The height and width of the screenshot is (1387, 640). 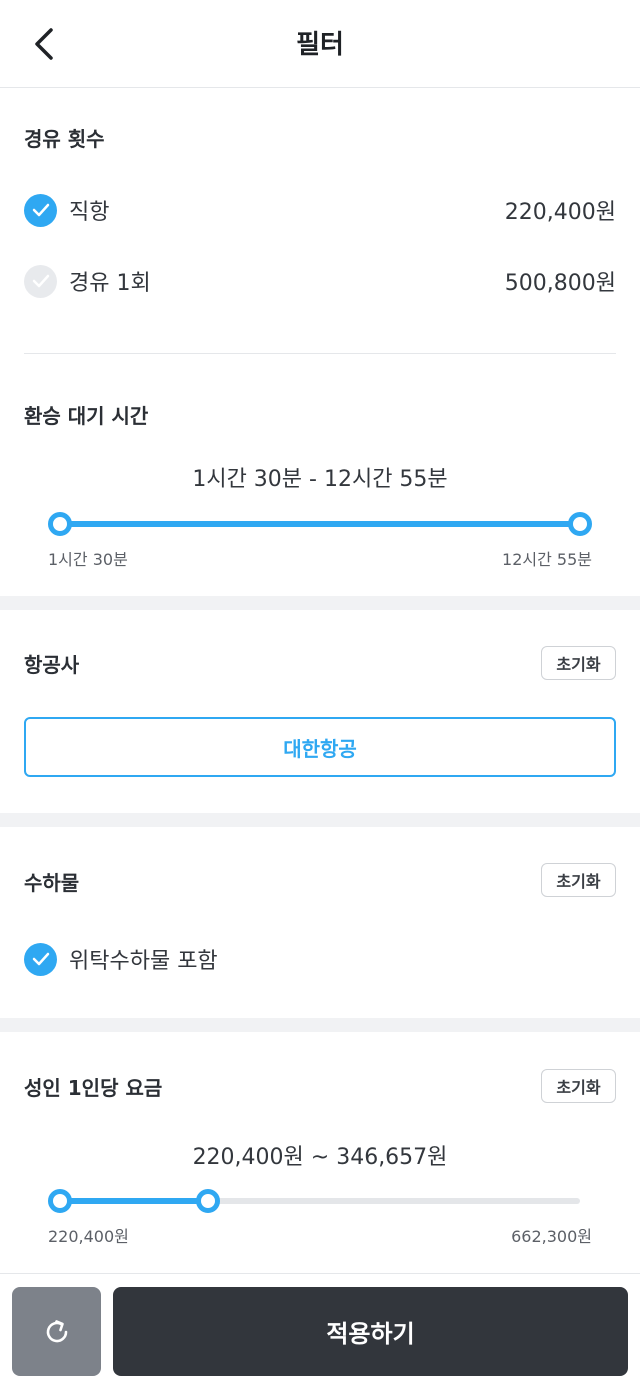 I want to click on airline-chip-korean-air: 대한항공, so click(x=320, y=747).